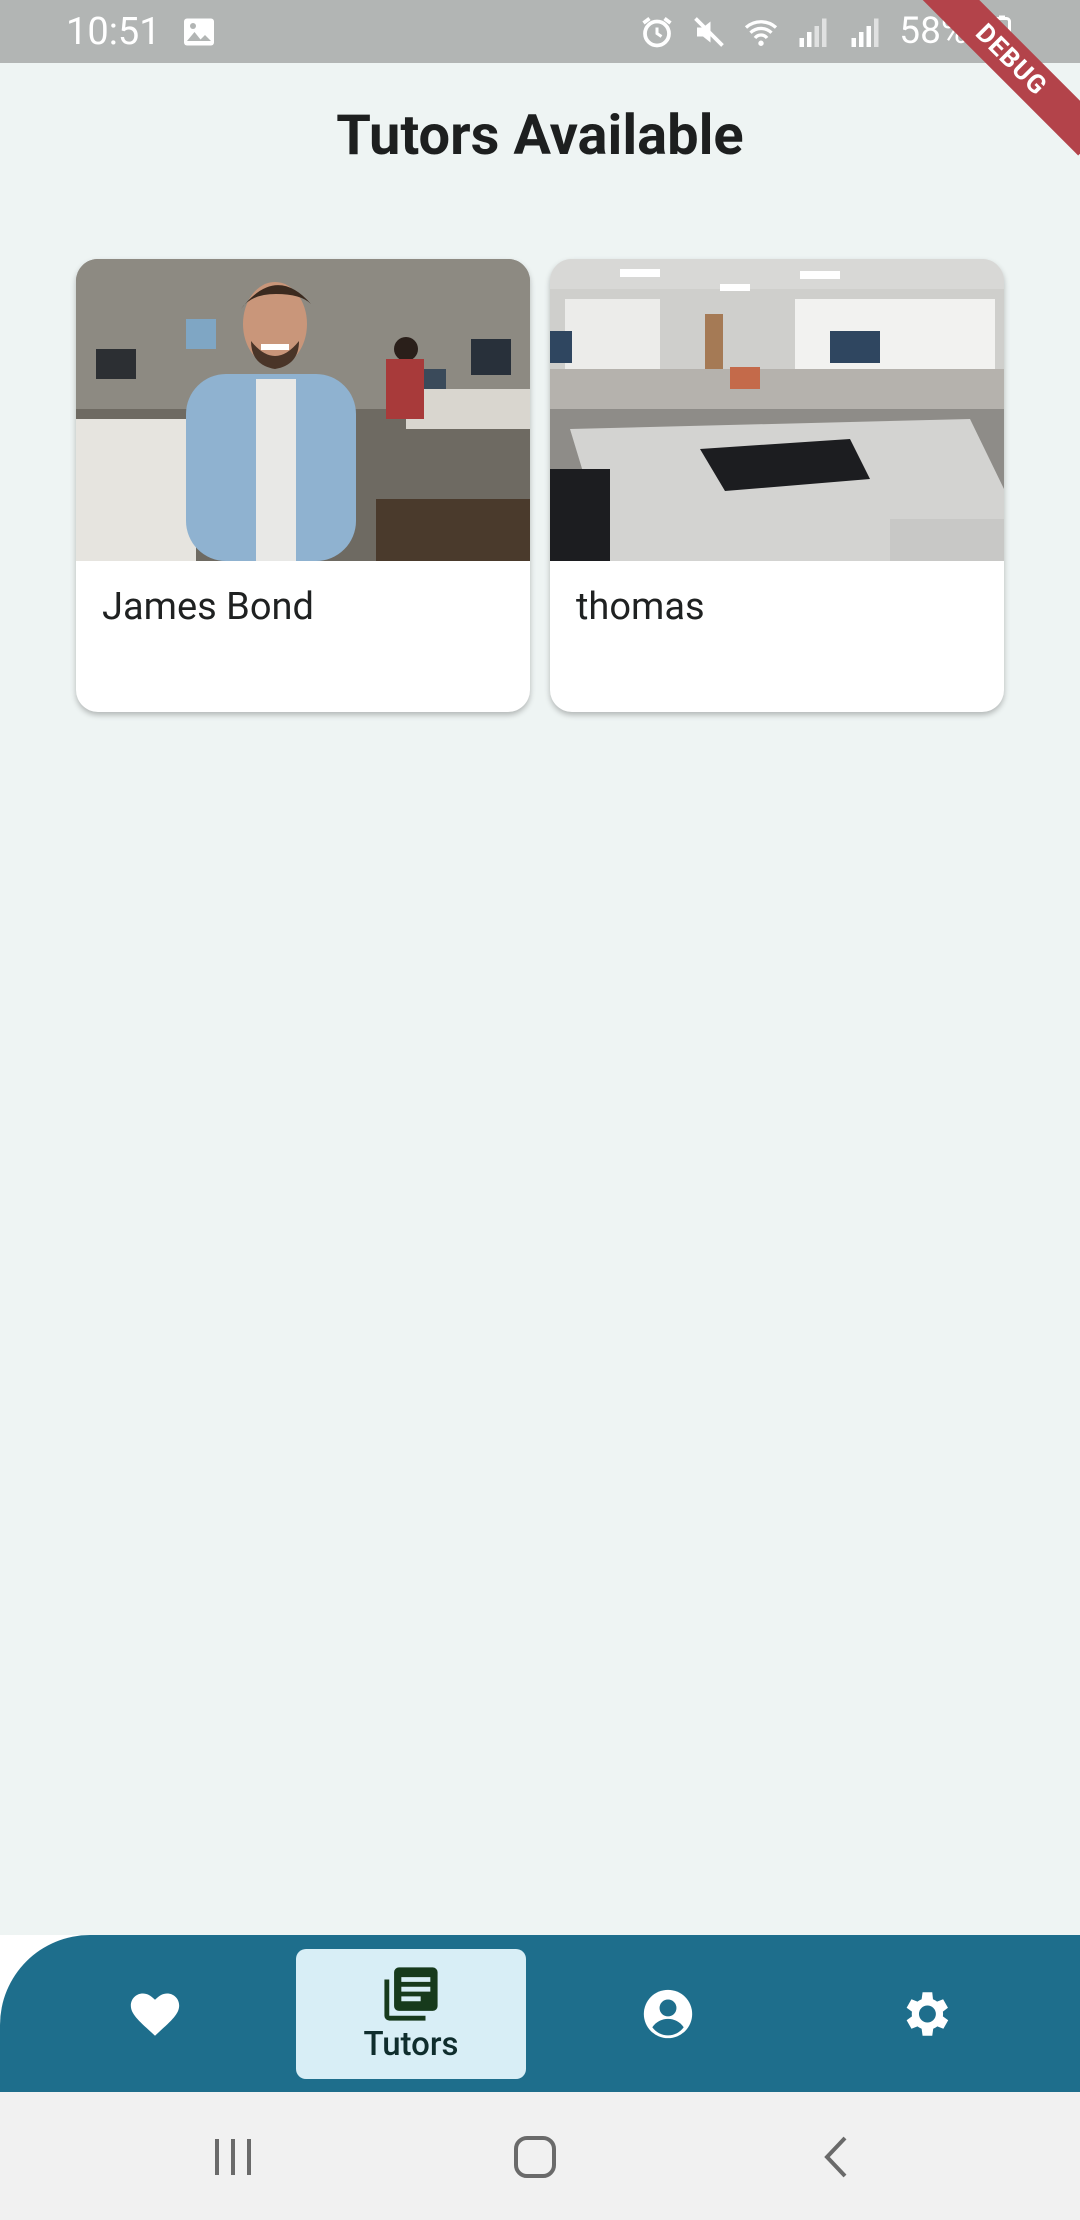 This screenshot has width=1080, height=2220. What do you see at coordinates (1002, 32) in the screenshot?
I see `battery-icon` at bounding box center [1002, 32].